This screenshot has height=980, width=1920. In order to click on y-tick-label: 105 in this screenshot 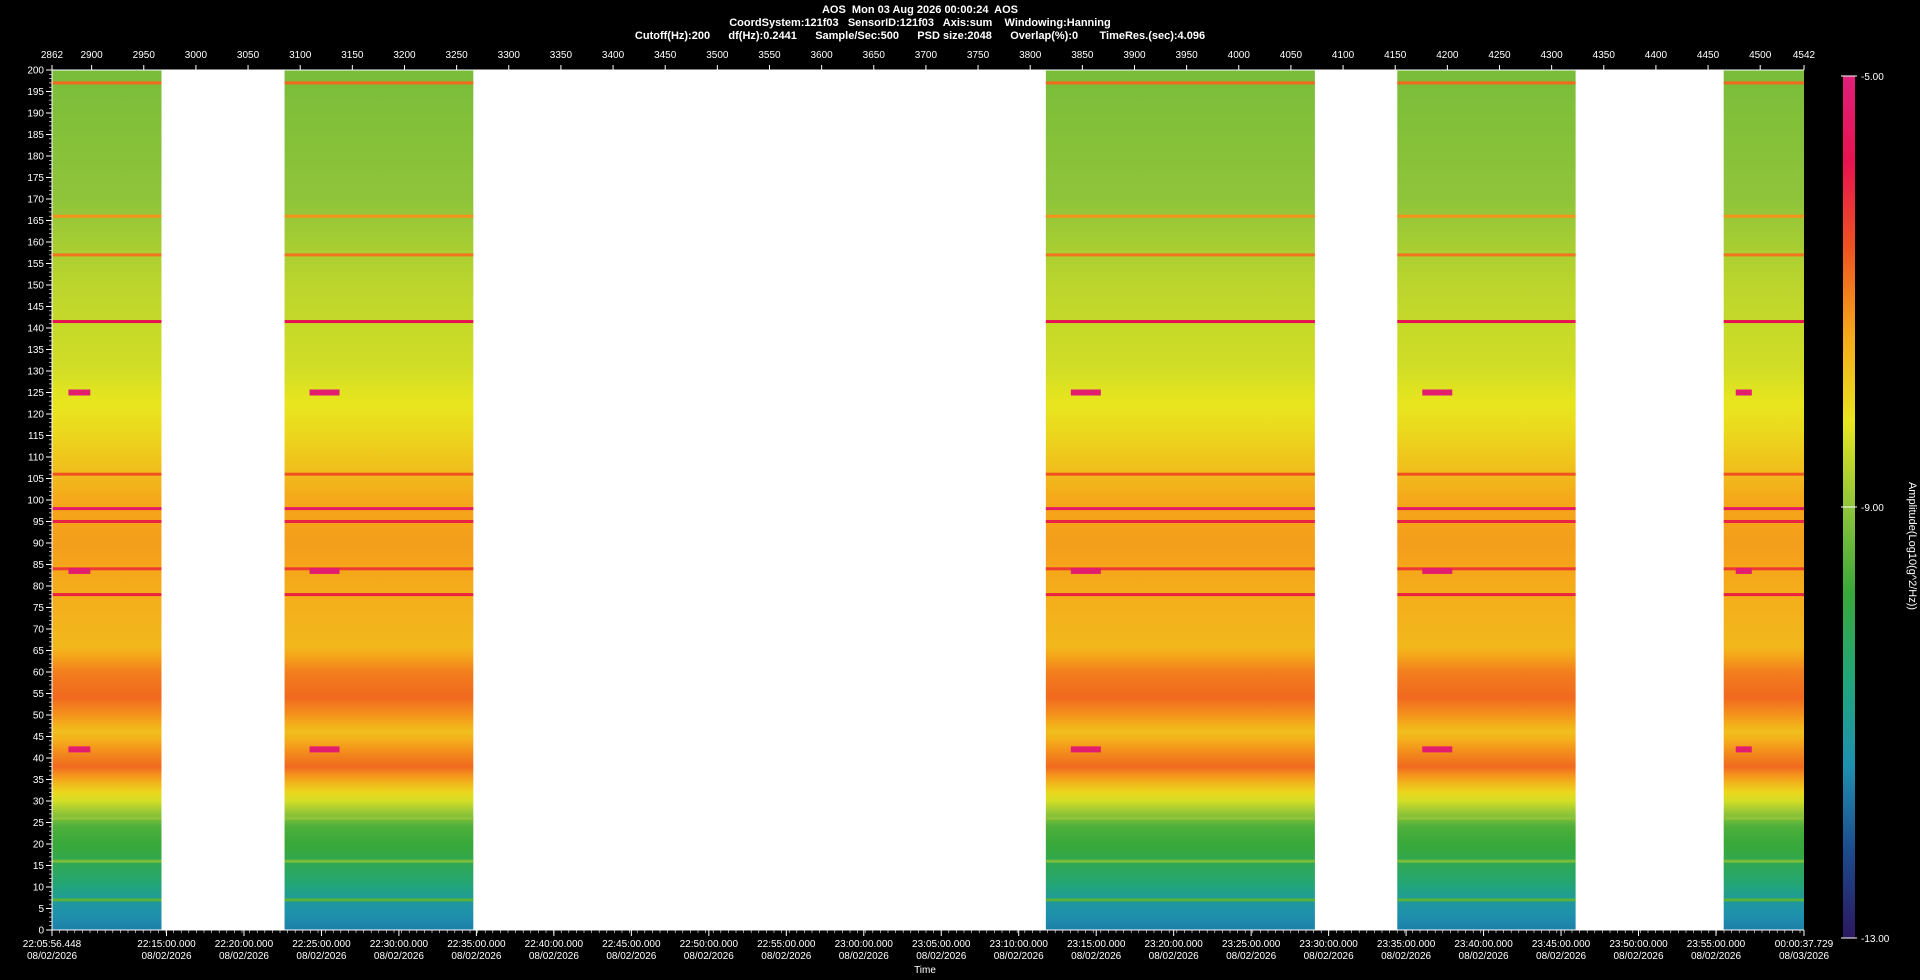, I will do `click(35, 479)`.